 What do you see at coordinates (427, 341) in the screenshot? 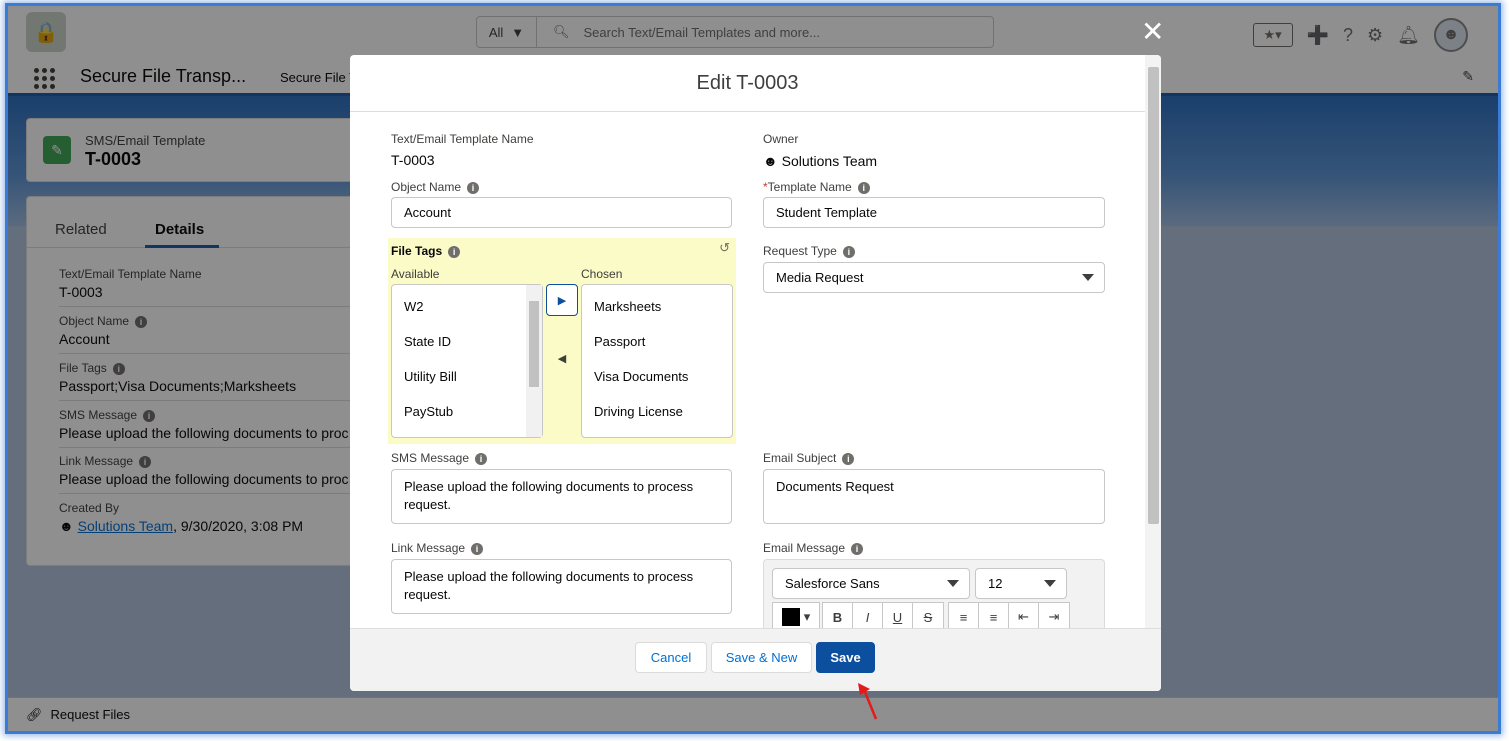
I see `list-item: State ID` at bounding box center [427, 341].